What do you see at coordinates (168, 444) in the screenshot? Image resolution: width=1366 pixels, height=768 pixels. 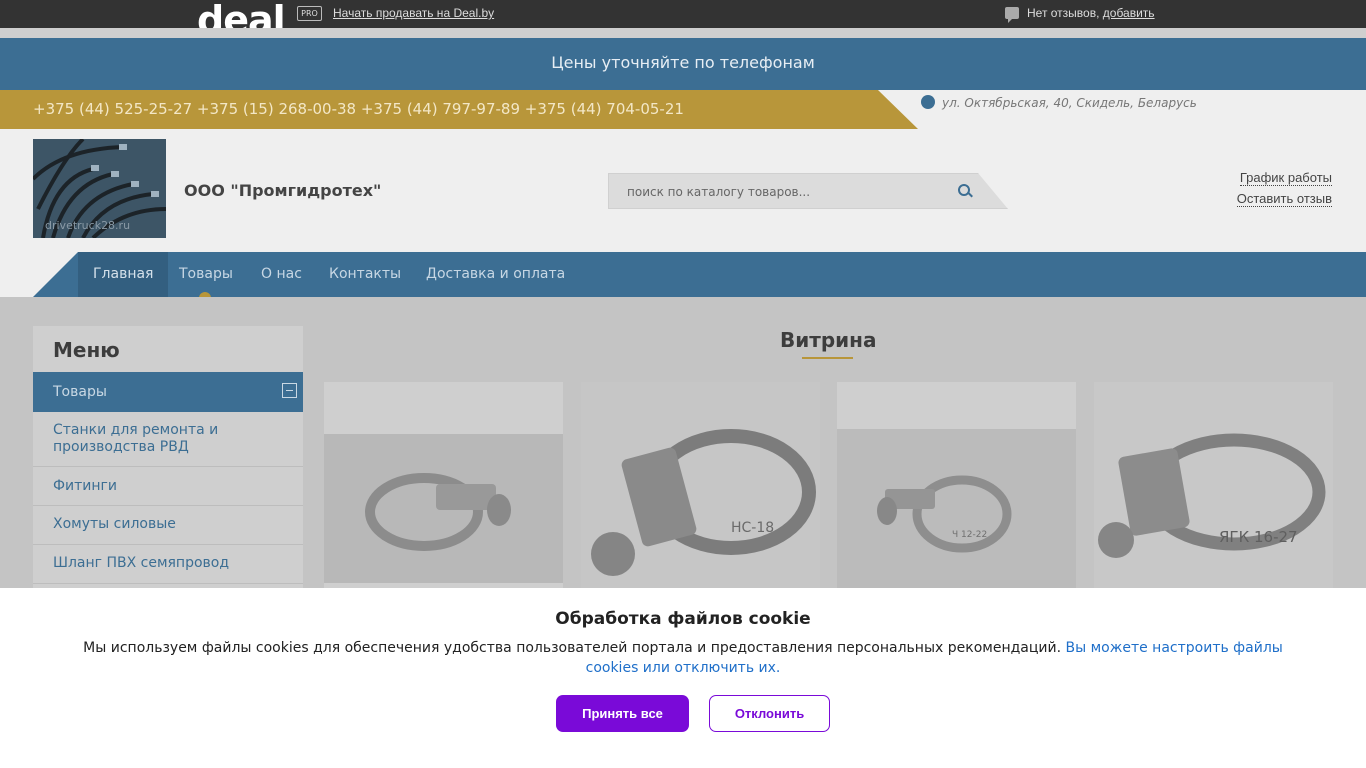 I see `sidebar-item-machines: Станки для ремонта и производства РВД` at bounding box center [168, 444].